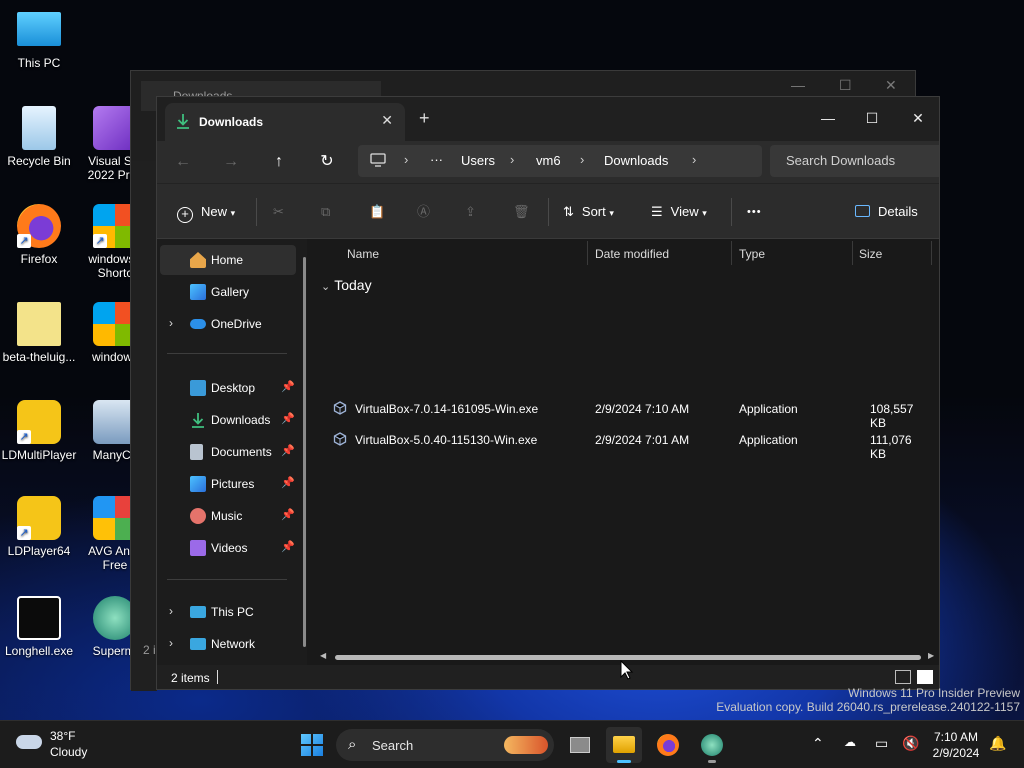  Describe the element at coordinates (198, 260) in the screenshot. I see `home-icon` at that location.